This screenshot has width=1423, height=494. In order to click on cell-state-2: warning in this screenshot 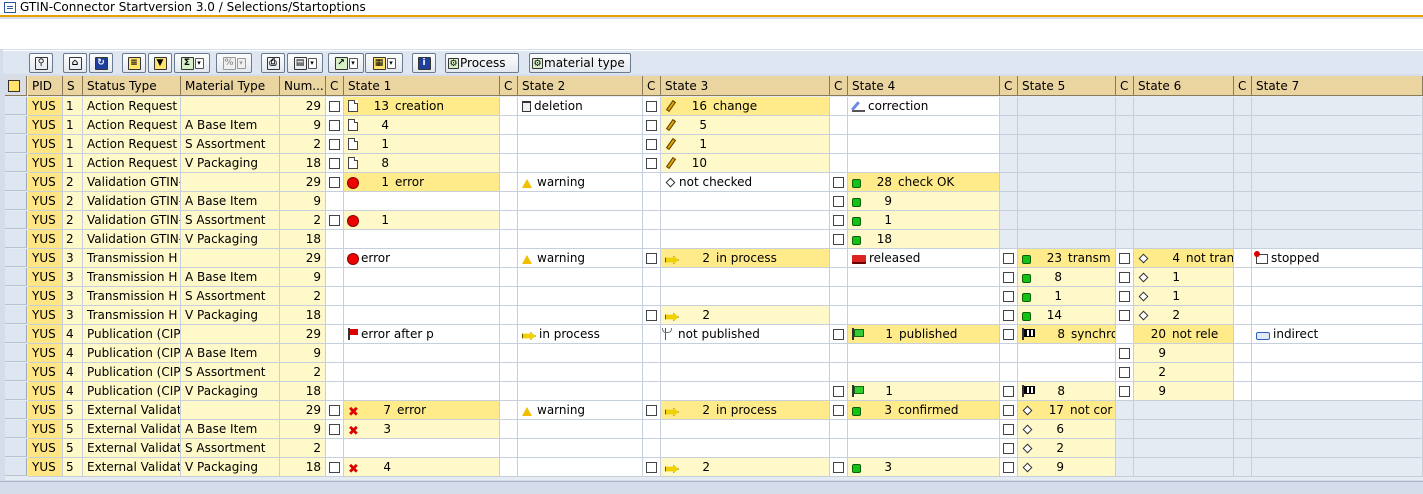, I will do `click(580, 258)`.